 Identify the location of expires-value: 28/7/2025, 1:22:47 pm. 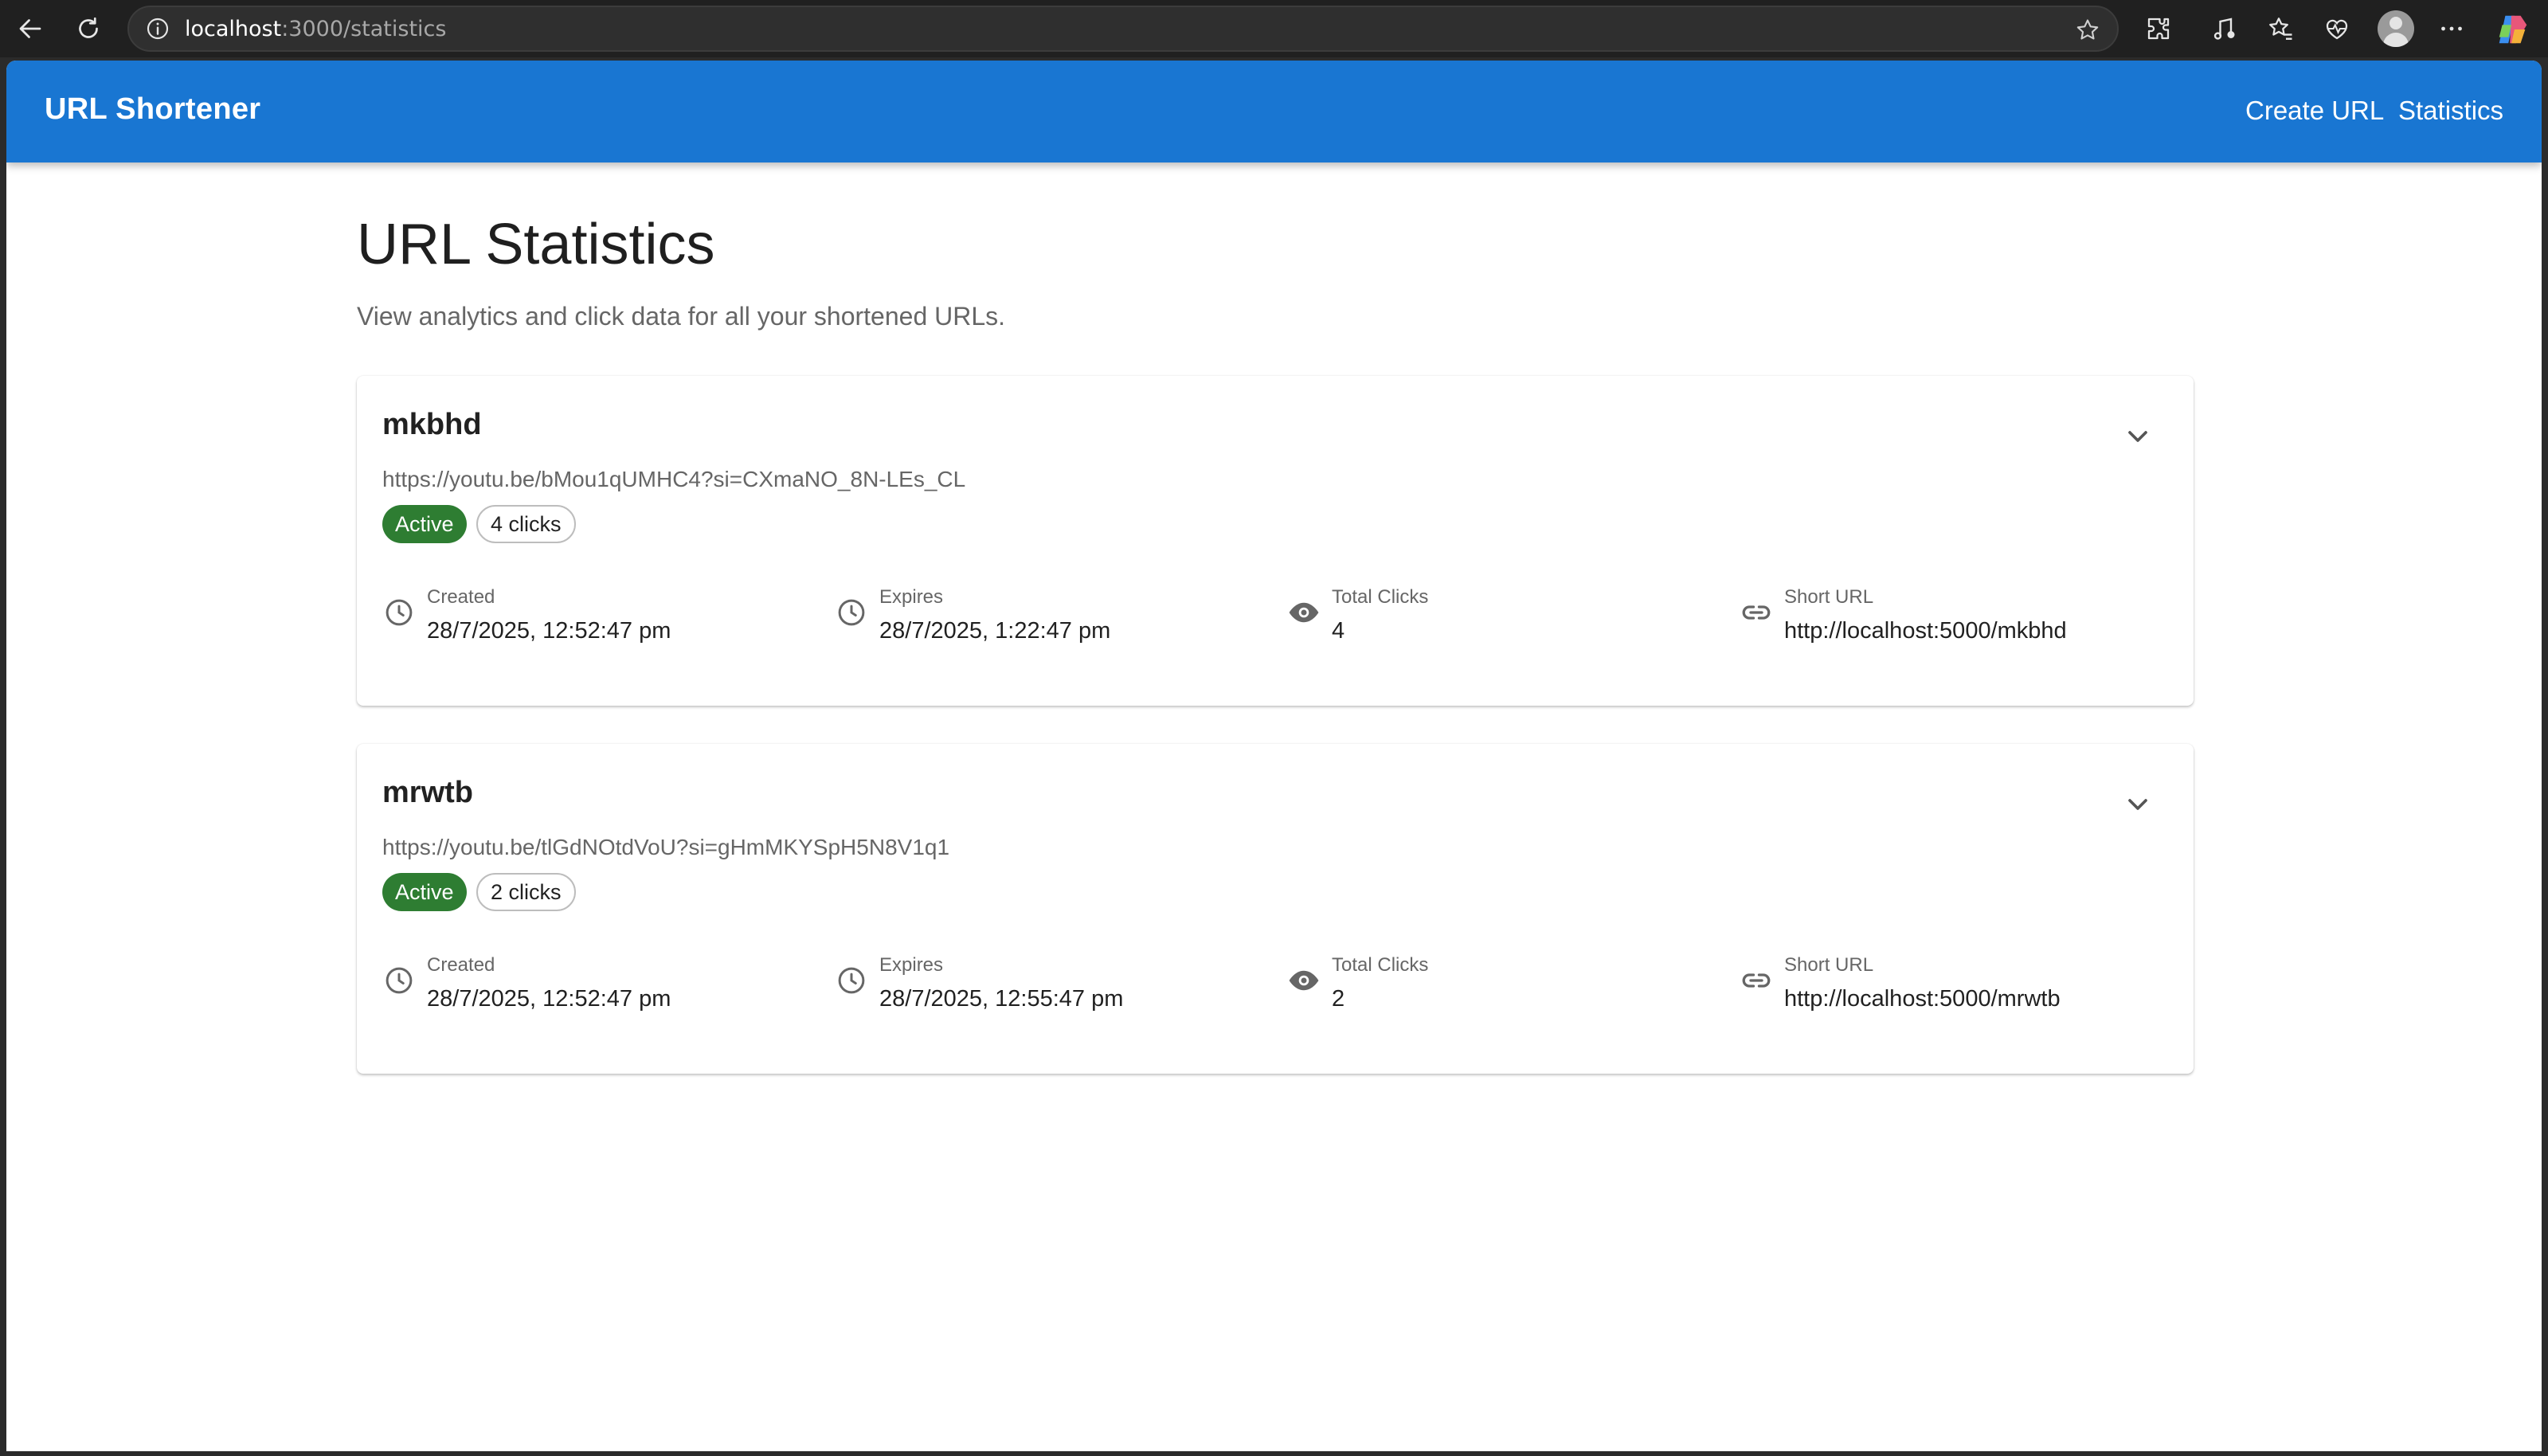
(995, 631).